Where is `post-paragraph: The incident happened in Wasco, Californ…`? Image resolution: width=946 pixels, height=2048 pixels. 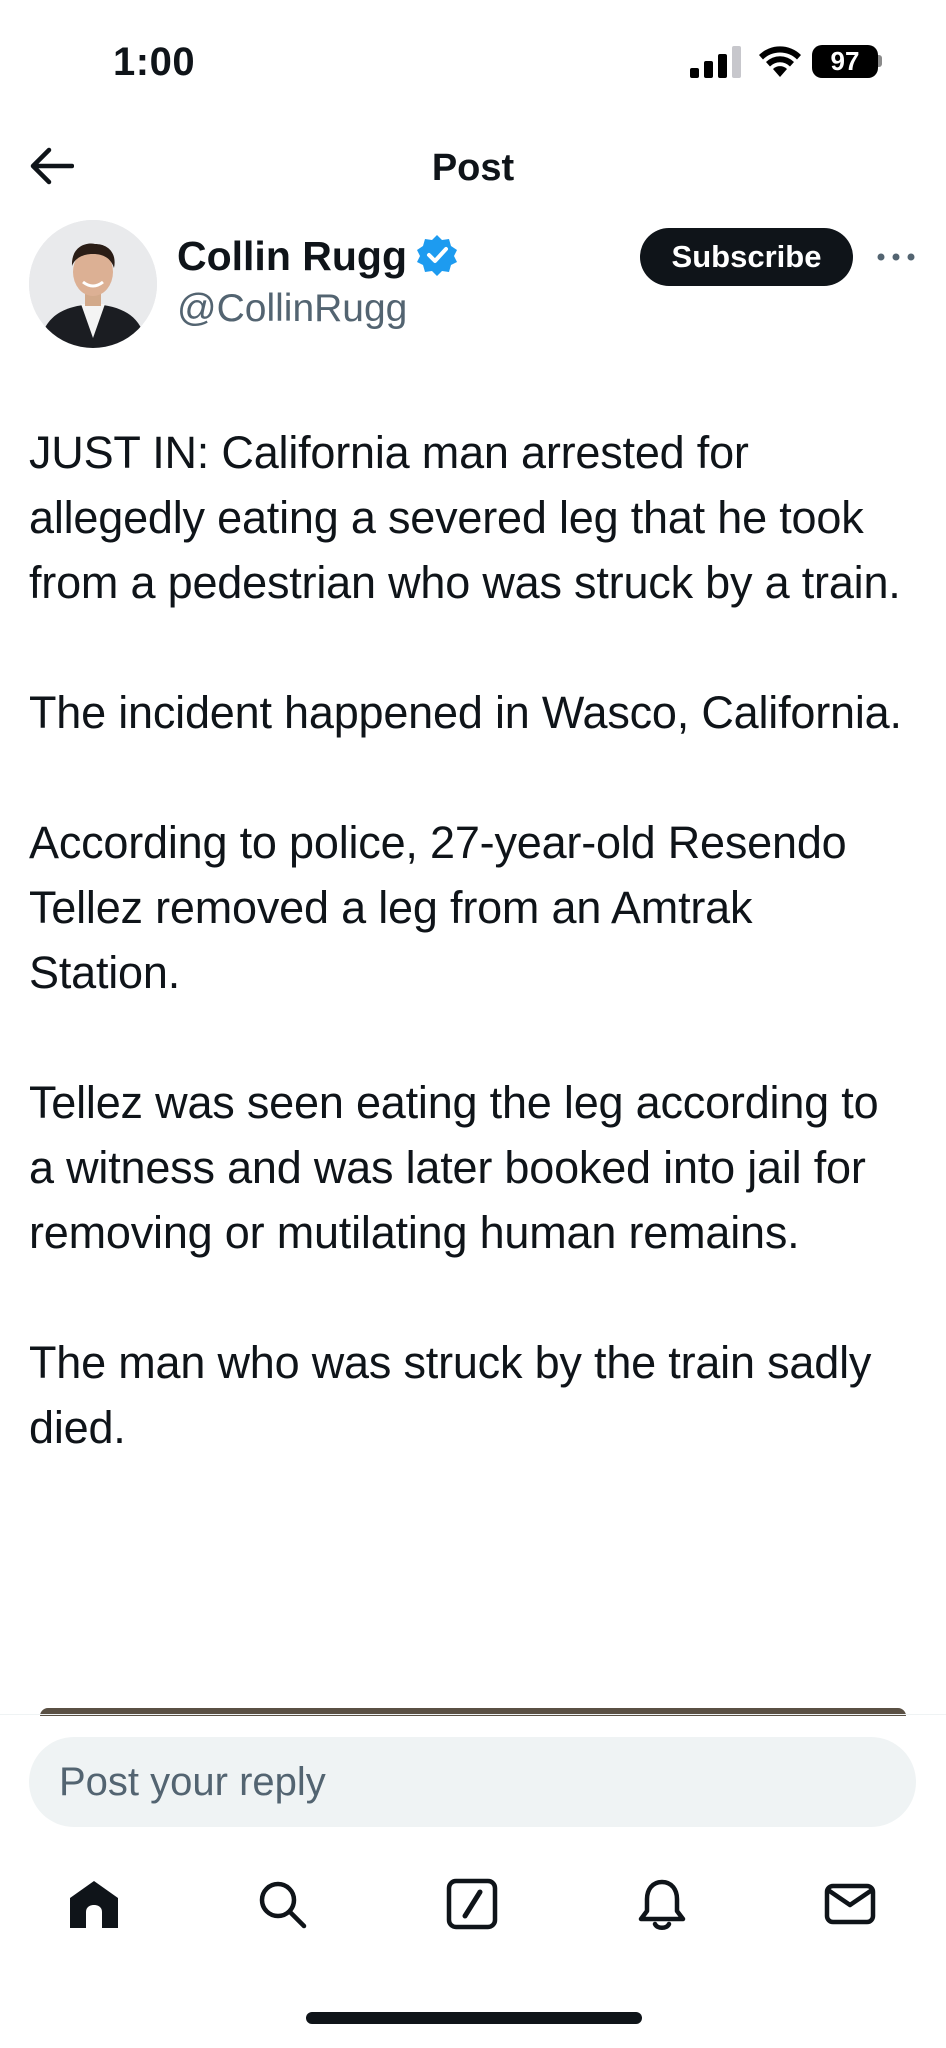 post-paragraph: The incident happened in Wasco, Californ… is located at coordinates (465, 712).